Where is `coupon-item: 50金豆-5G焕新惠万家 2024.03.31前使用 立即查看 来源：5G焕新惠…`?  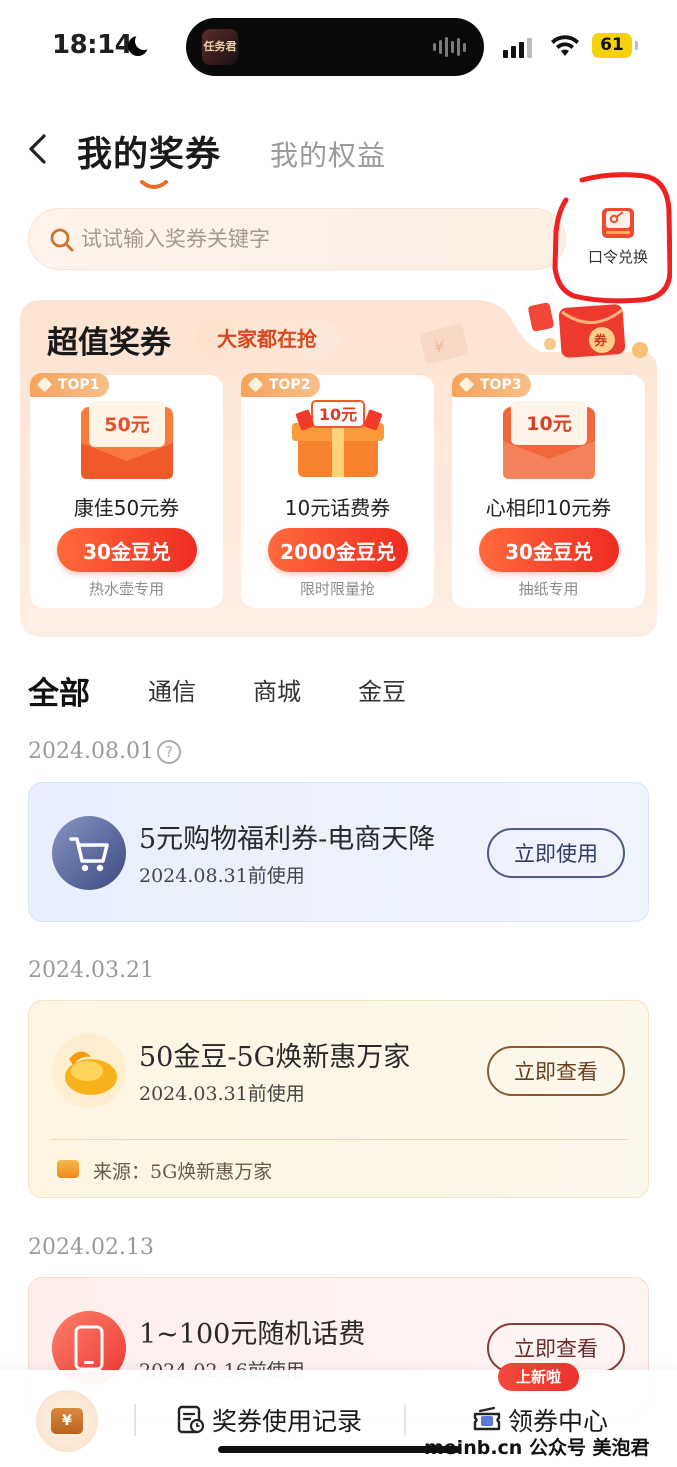 coupon-item: 50金豆-5G焕新惠万家 2024.03.31前使用 立即查看 来源：5G焕新惠… is located at coordinates (338, 1099).